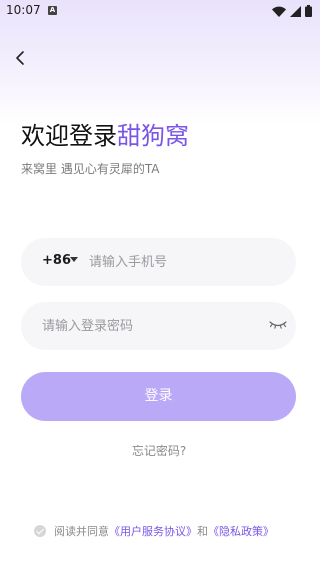 This screenshot has height=565, width=320. What do you see at coordinates (241, 531) in the screenshot?
I see `privacy-policy-link: 《隐私政策》` at bounding box center [241, 531].